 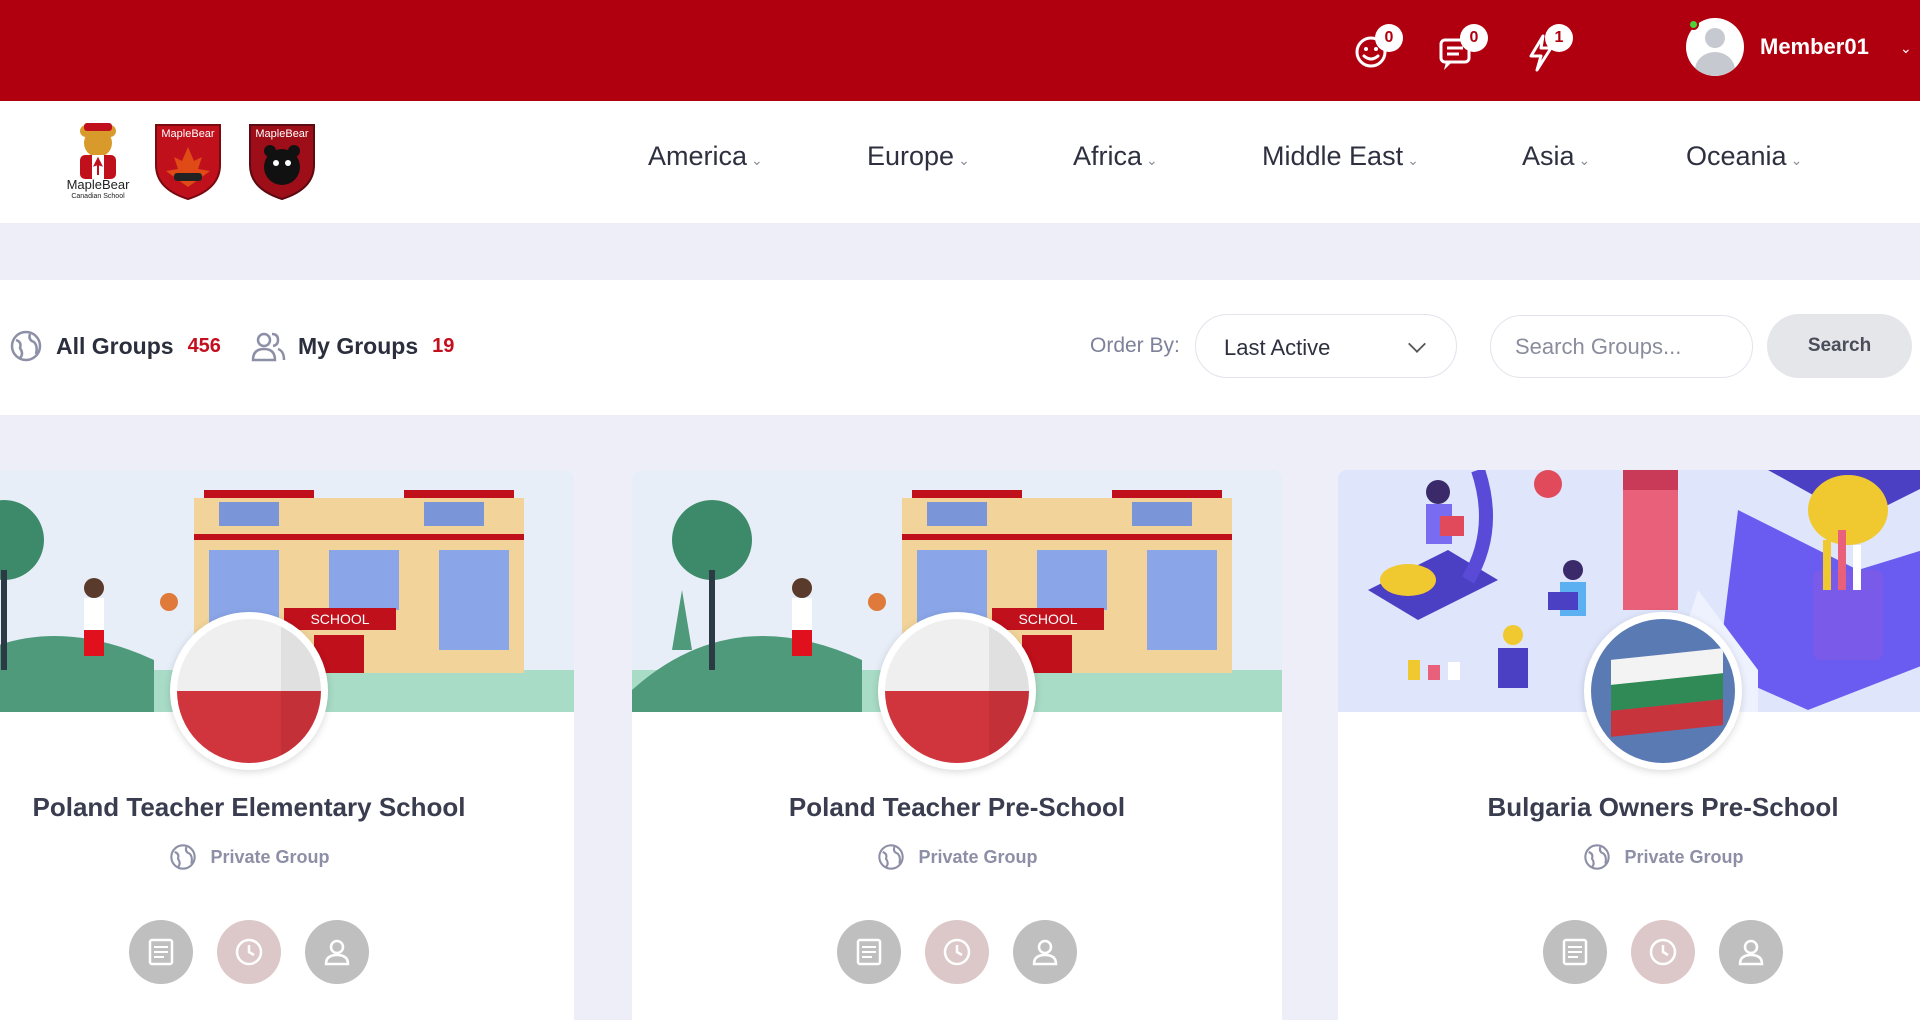 What do you see at coordinates (98, 196) in the screenshot?
I see `logo-tagline: Canadian School` at bounding box center [98, 196].